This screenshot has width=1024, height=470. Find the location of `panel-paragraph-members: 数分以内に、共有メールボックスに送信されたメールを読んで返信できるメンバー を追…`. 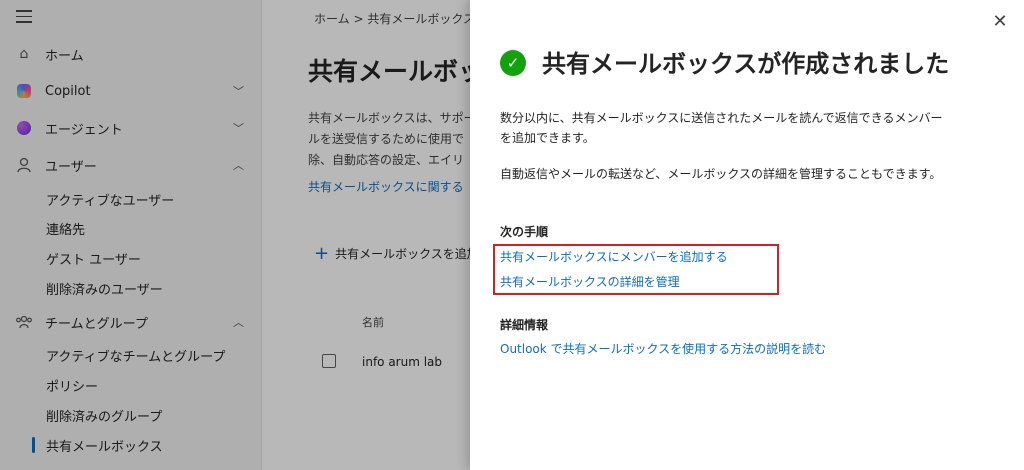

panel-paragraph-members: 数分以内に、共有メールボックスに送信されたメールを読んで返信できるメンバー を追… is located at coordinates (721, 128).